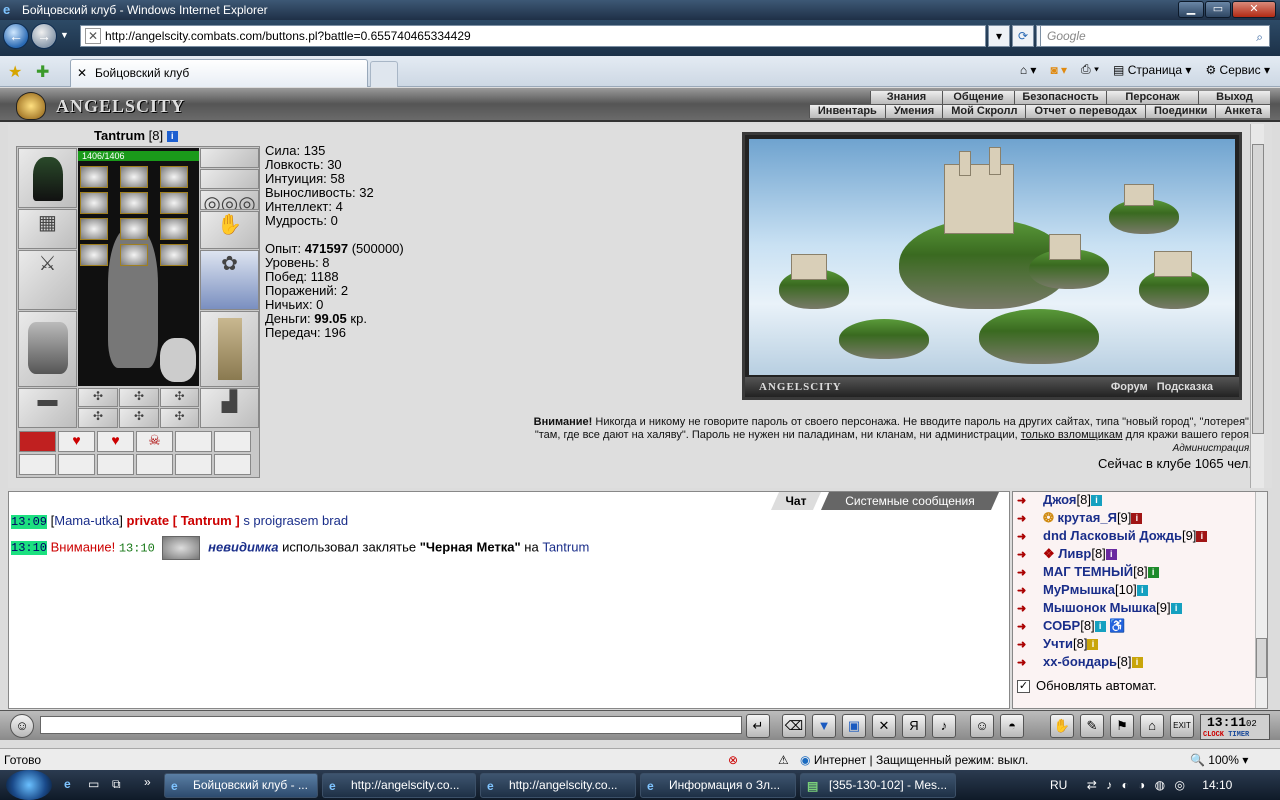 Image resolution: width=1280 pixels, height=800 pixels. I want to click on tray-app-icon: ◑, so click(1141, 785).